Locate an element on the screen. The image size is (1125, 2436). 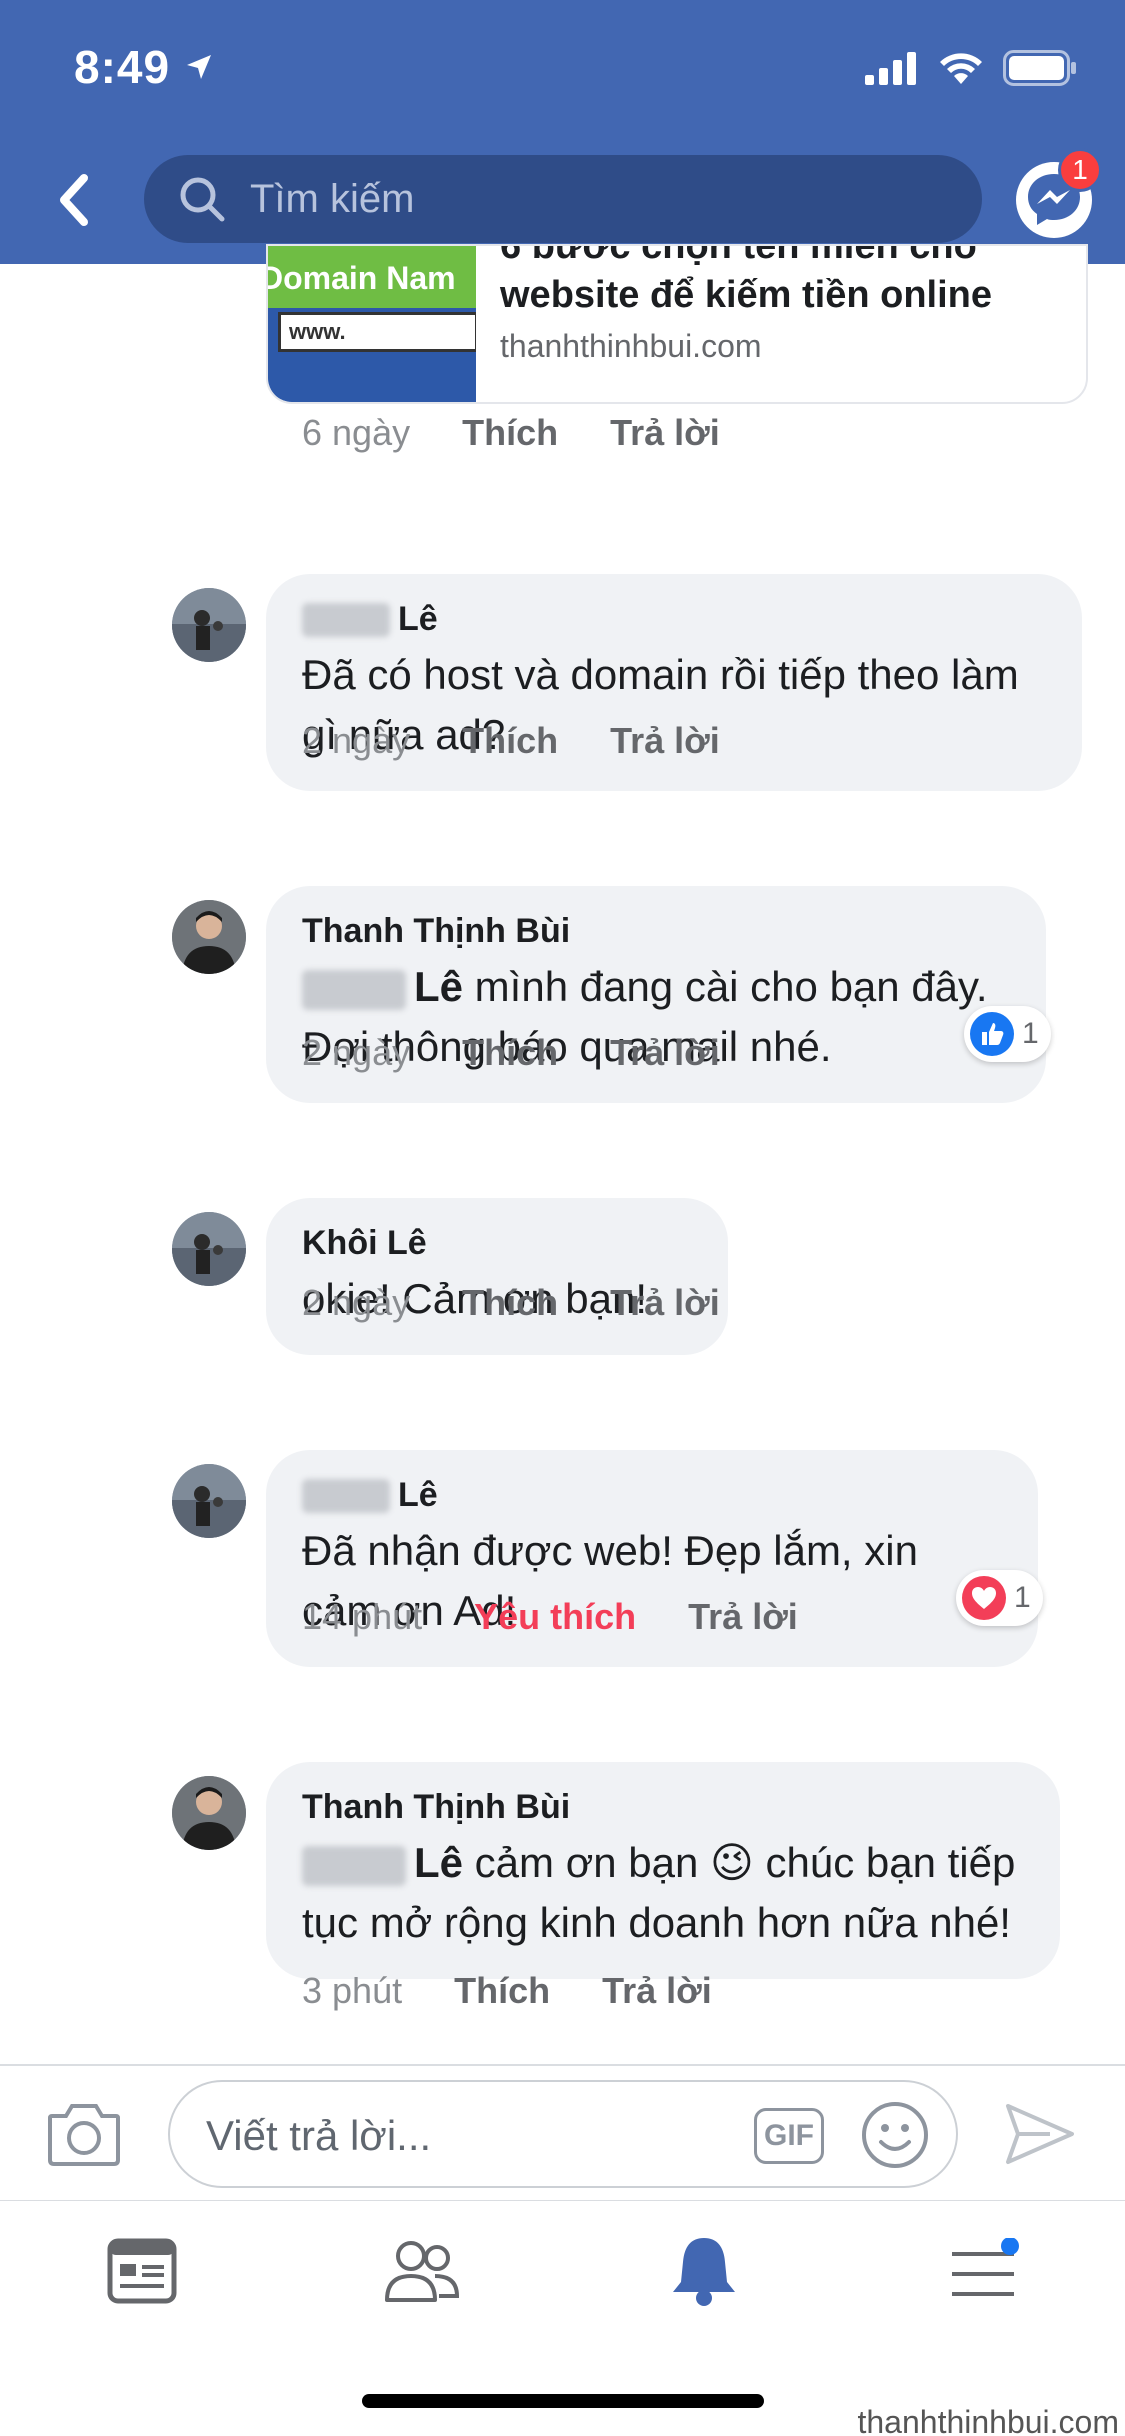
comment-actions: 3 phút Thích Trả lời is located at coordinates (507, 1991).